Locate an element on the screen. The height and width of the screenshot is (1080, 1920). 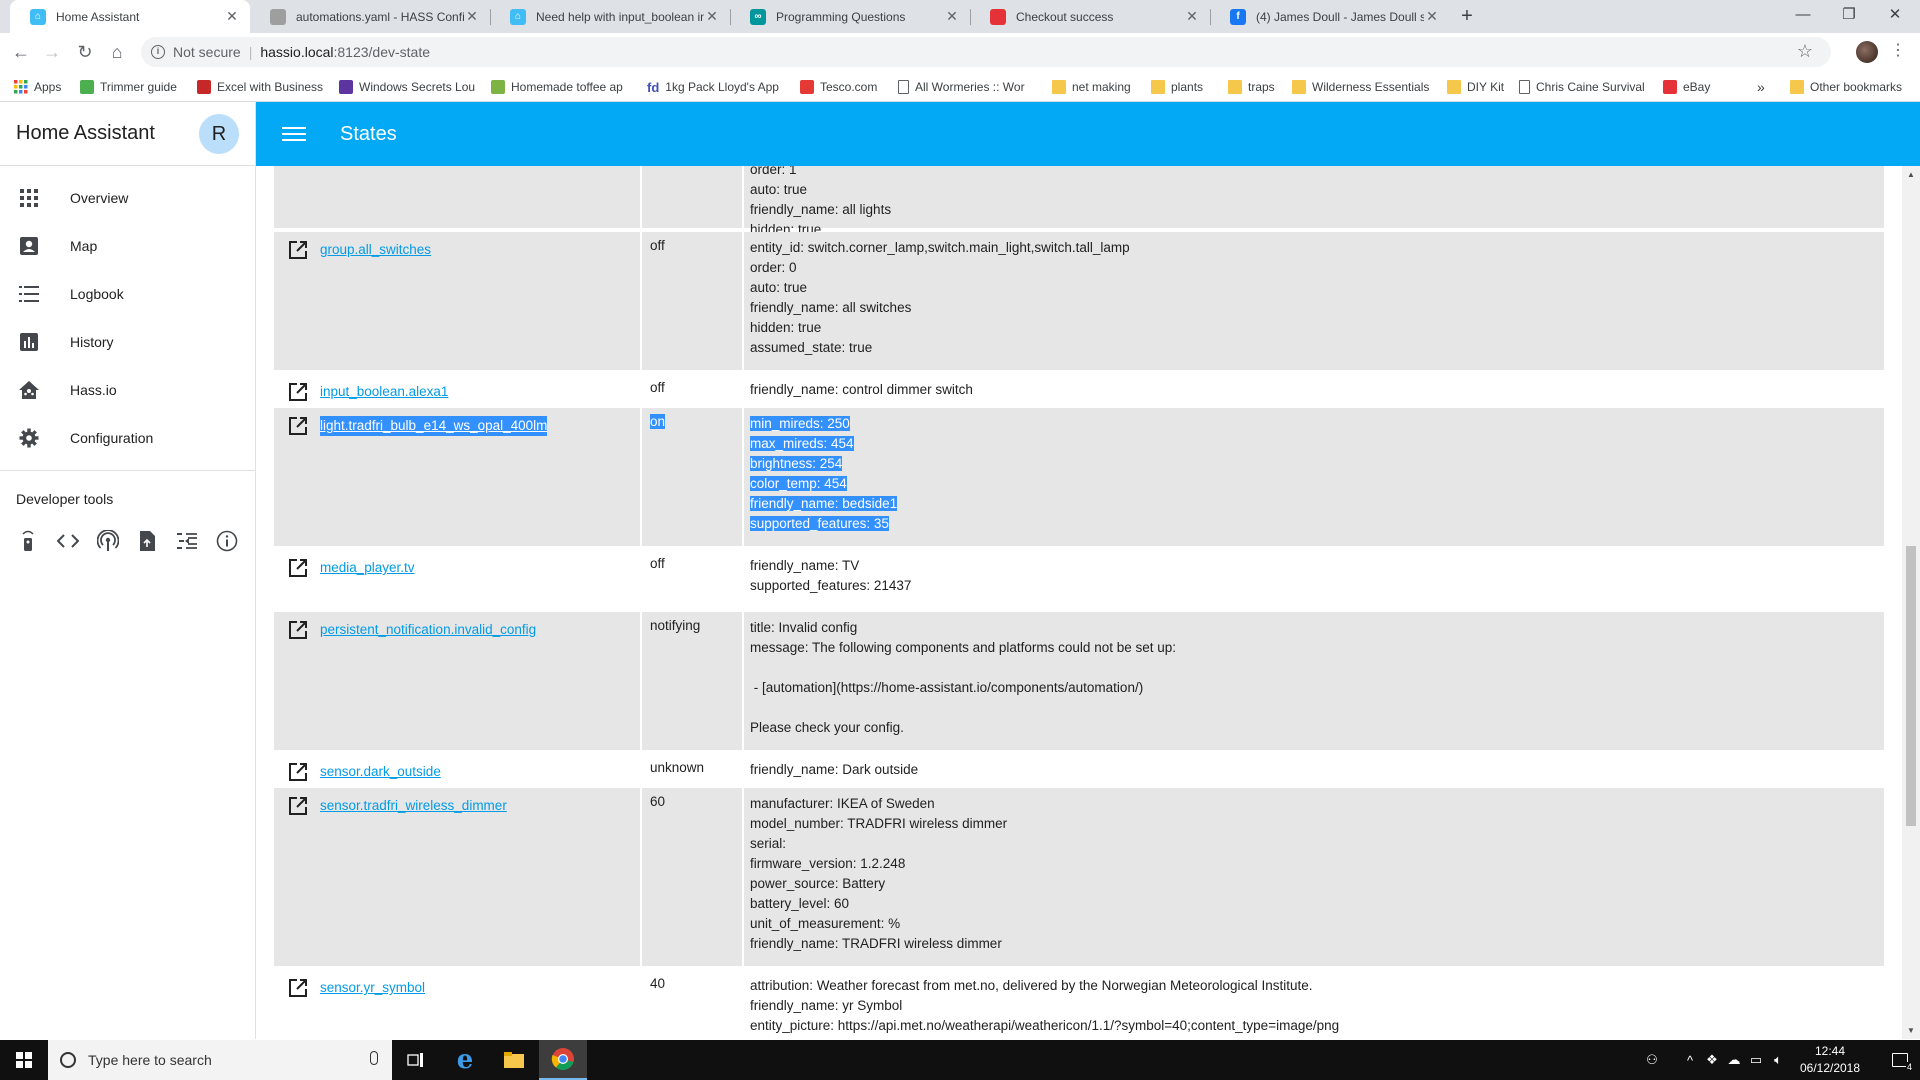
bookmark-item: plants is located at coordinates (1177, 87).